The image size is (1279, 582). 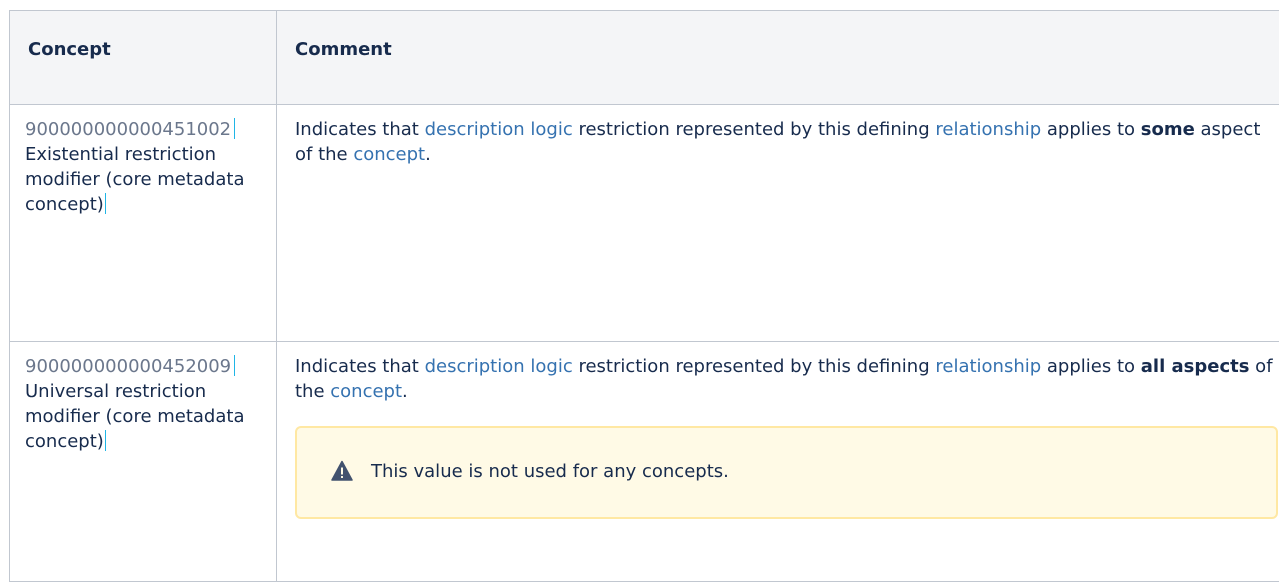 I want to click on comment-emphasis: some, so click(x=1168, y=129).